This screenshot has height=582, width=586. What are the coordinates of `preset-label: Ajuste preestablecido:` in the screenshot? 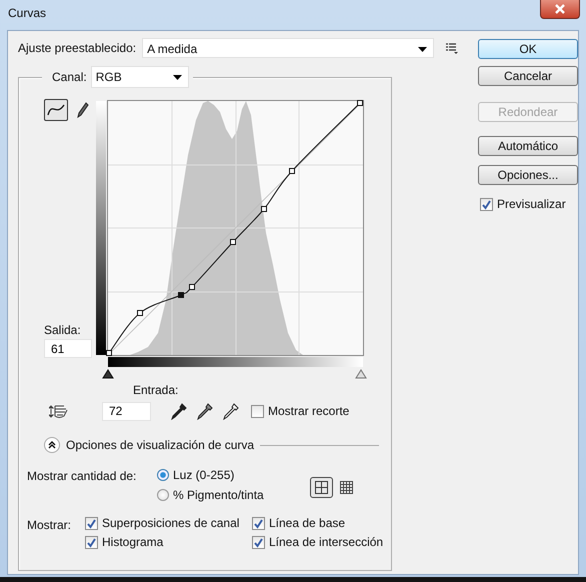 It's located at (77, 48).